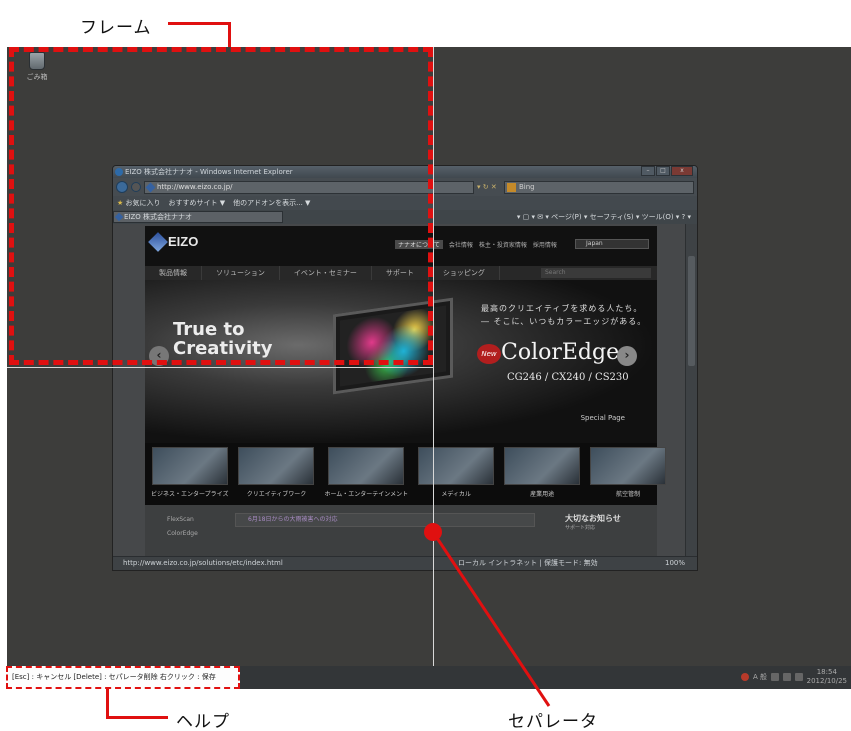  What do you see at coordinates (603, 418) in the screenshot?
I see `special-page-link: Special Page` at bounding box center [603, 418].